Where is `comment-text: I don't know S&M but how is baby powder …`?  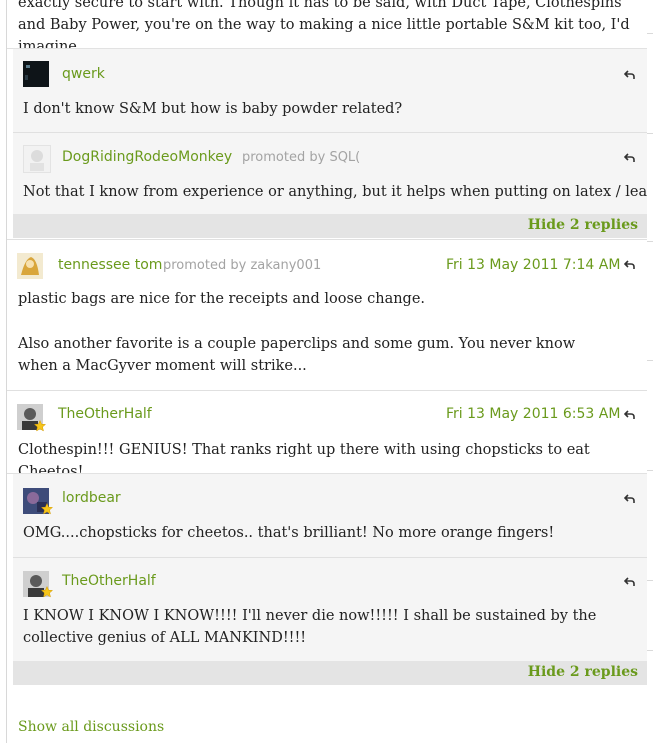
comment-text: I don't know S&M but how is baby powder … is located at coordinates (213, 109).